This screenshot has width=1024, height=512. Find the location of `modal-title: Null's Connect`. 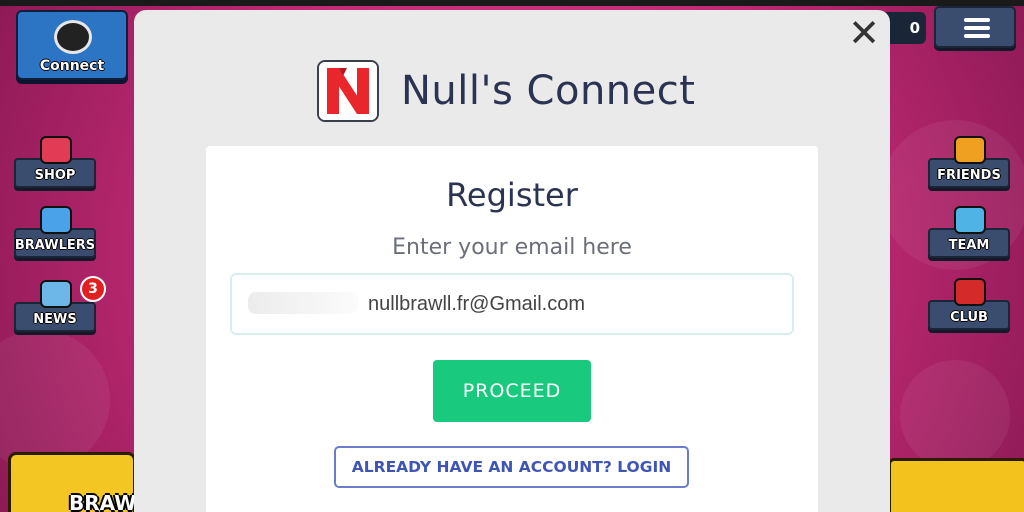

modal-title: Null's Connect is located at coordinates (548, 91).